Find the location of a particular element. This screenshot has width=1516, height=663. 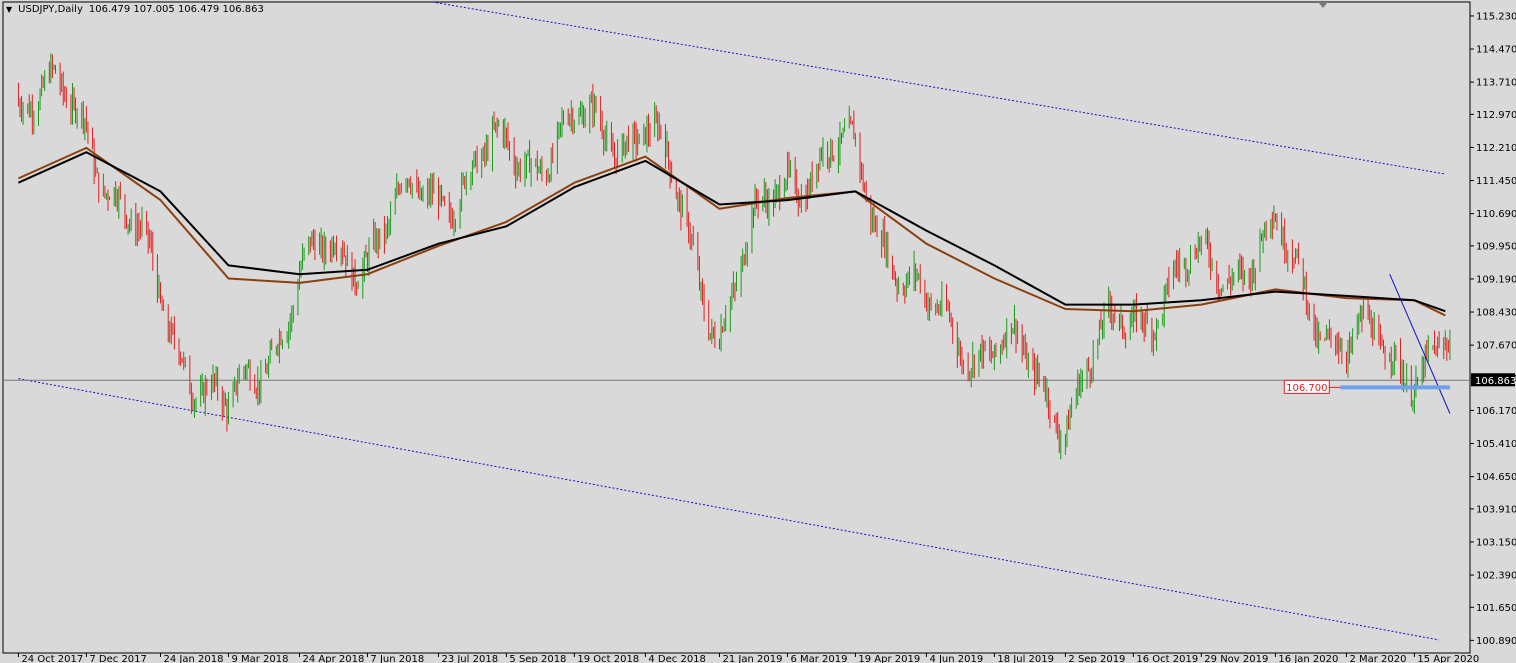

x-tick-label: 16 Oct 2019 is located at coordinates (1167, 658).